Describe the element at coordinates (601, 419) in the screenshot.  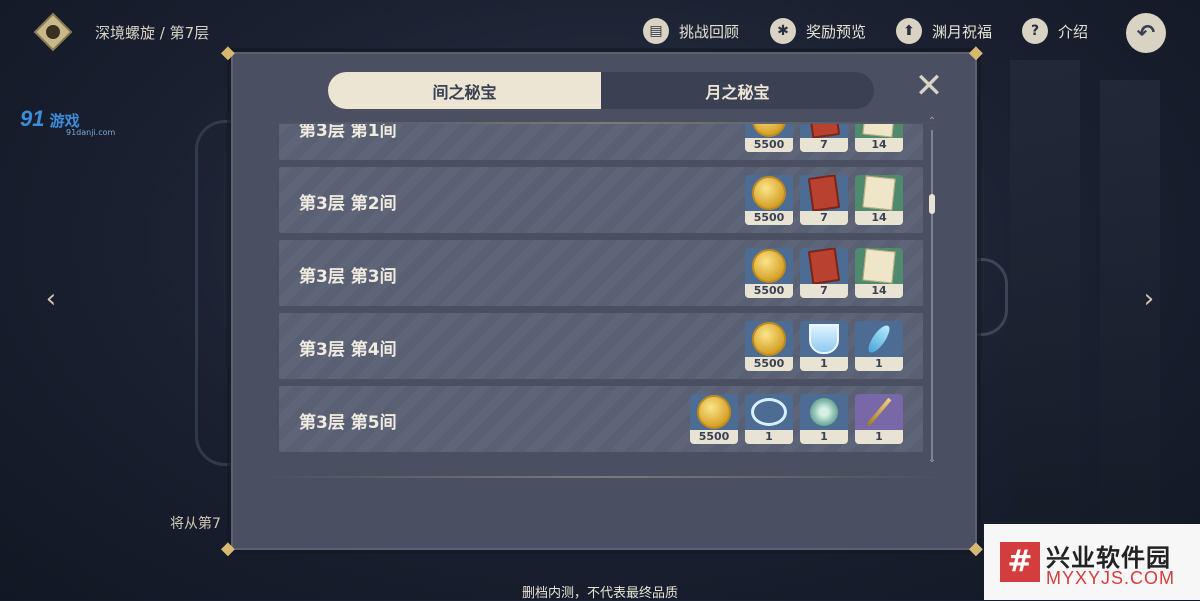
I see `list-item: 第3层 第5间 5500 1 1 1` at that location.